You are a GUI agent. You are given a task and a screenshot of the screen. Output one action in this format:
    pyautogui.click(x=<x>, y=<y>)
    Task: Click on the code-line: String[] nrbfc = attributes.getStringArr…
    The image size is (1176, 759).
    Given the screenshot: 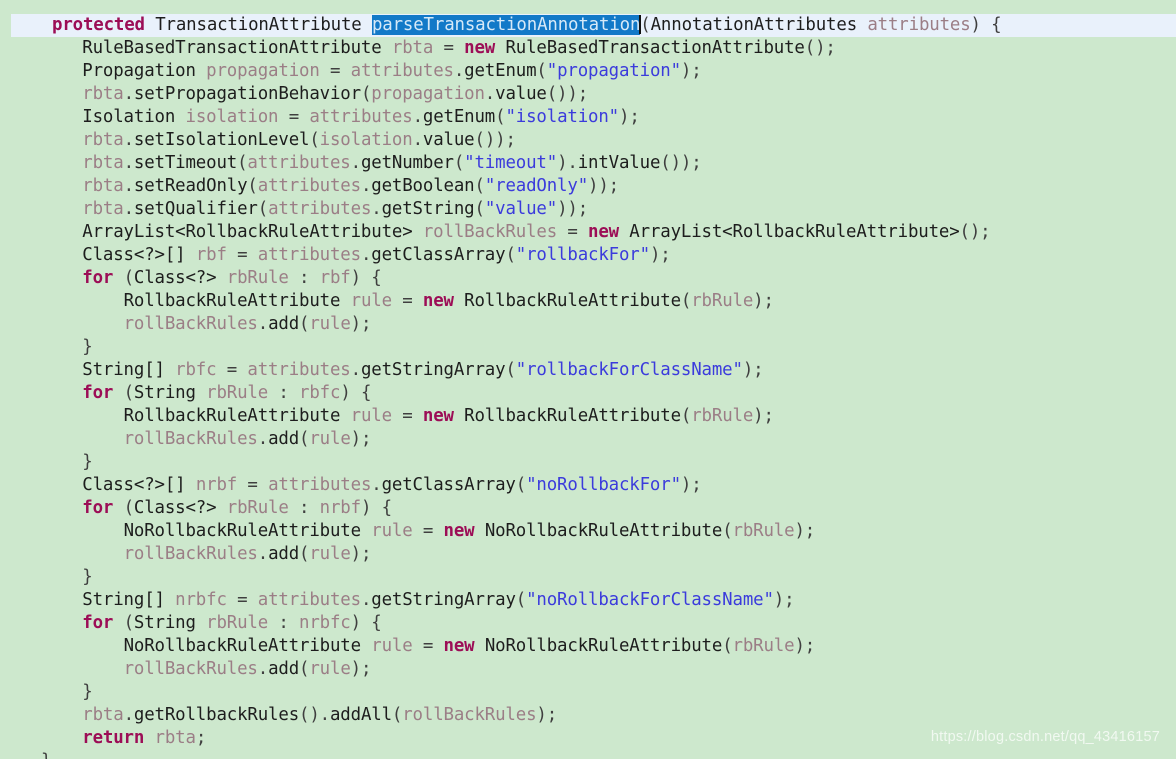 What is the action you would take?
    pyautogui.click(x=588, y=600)
    